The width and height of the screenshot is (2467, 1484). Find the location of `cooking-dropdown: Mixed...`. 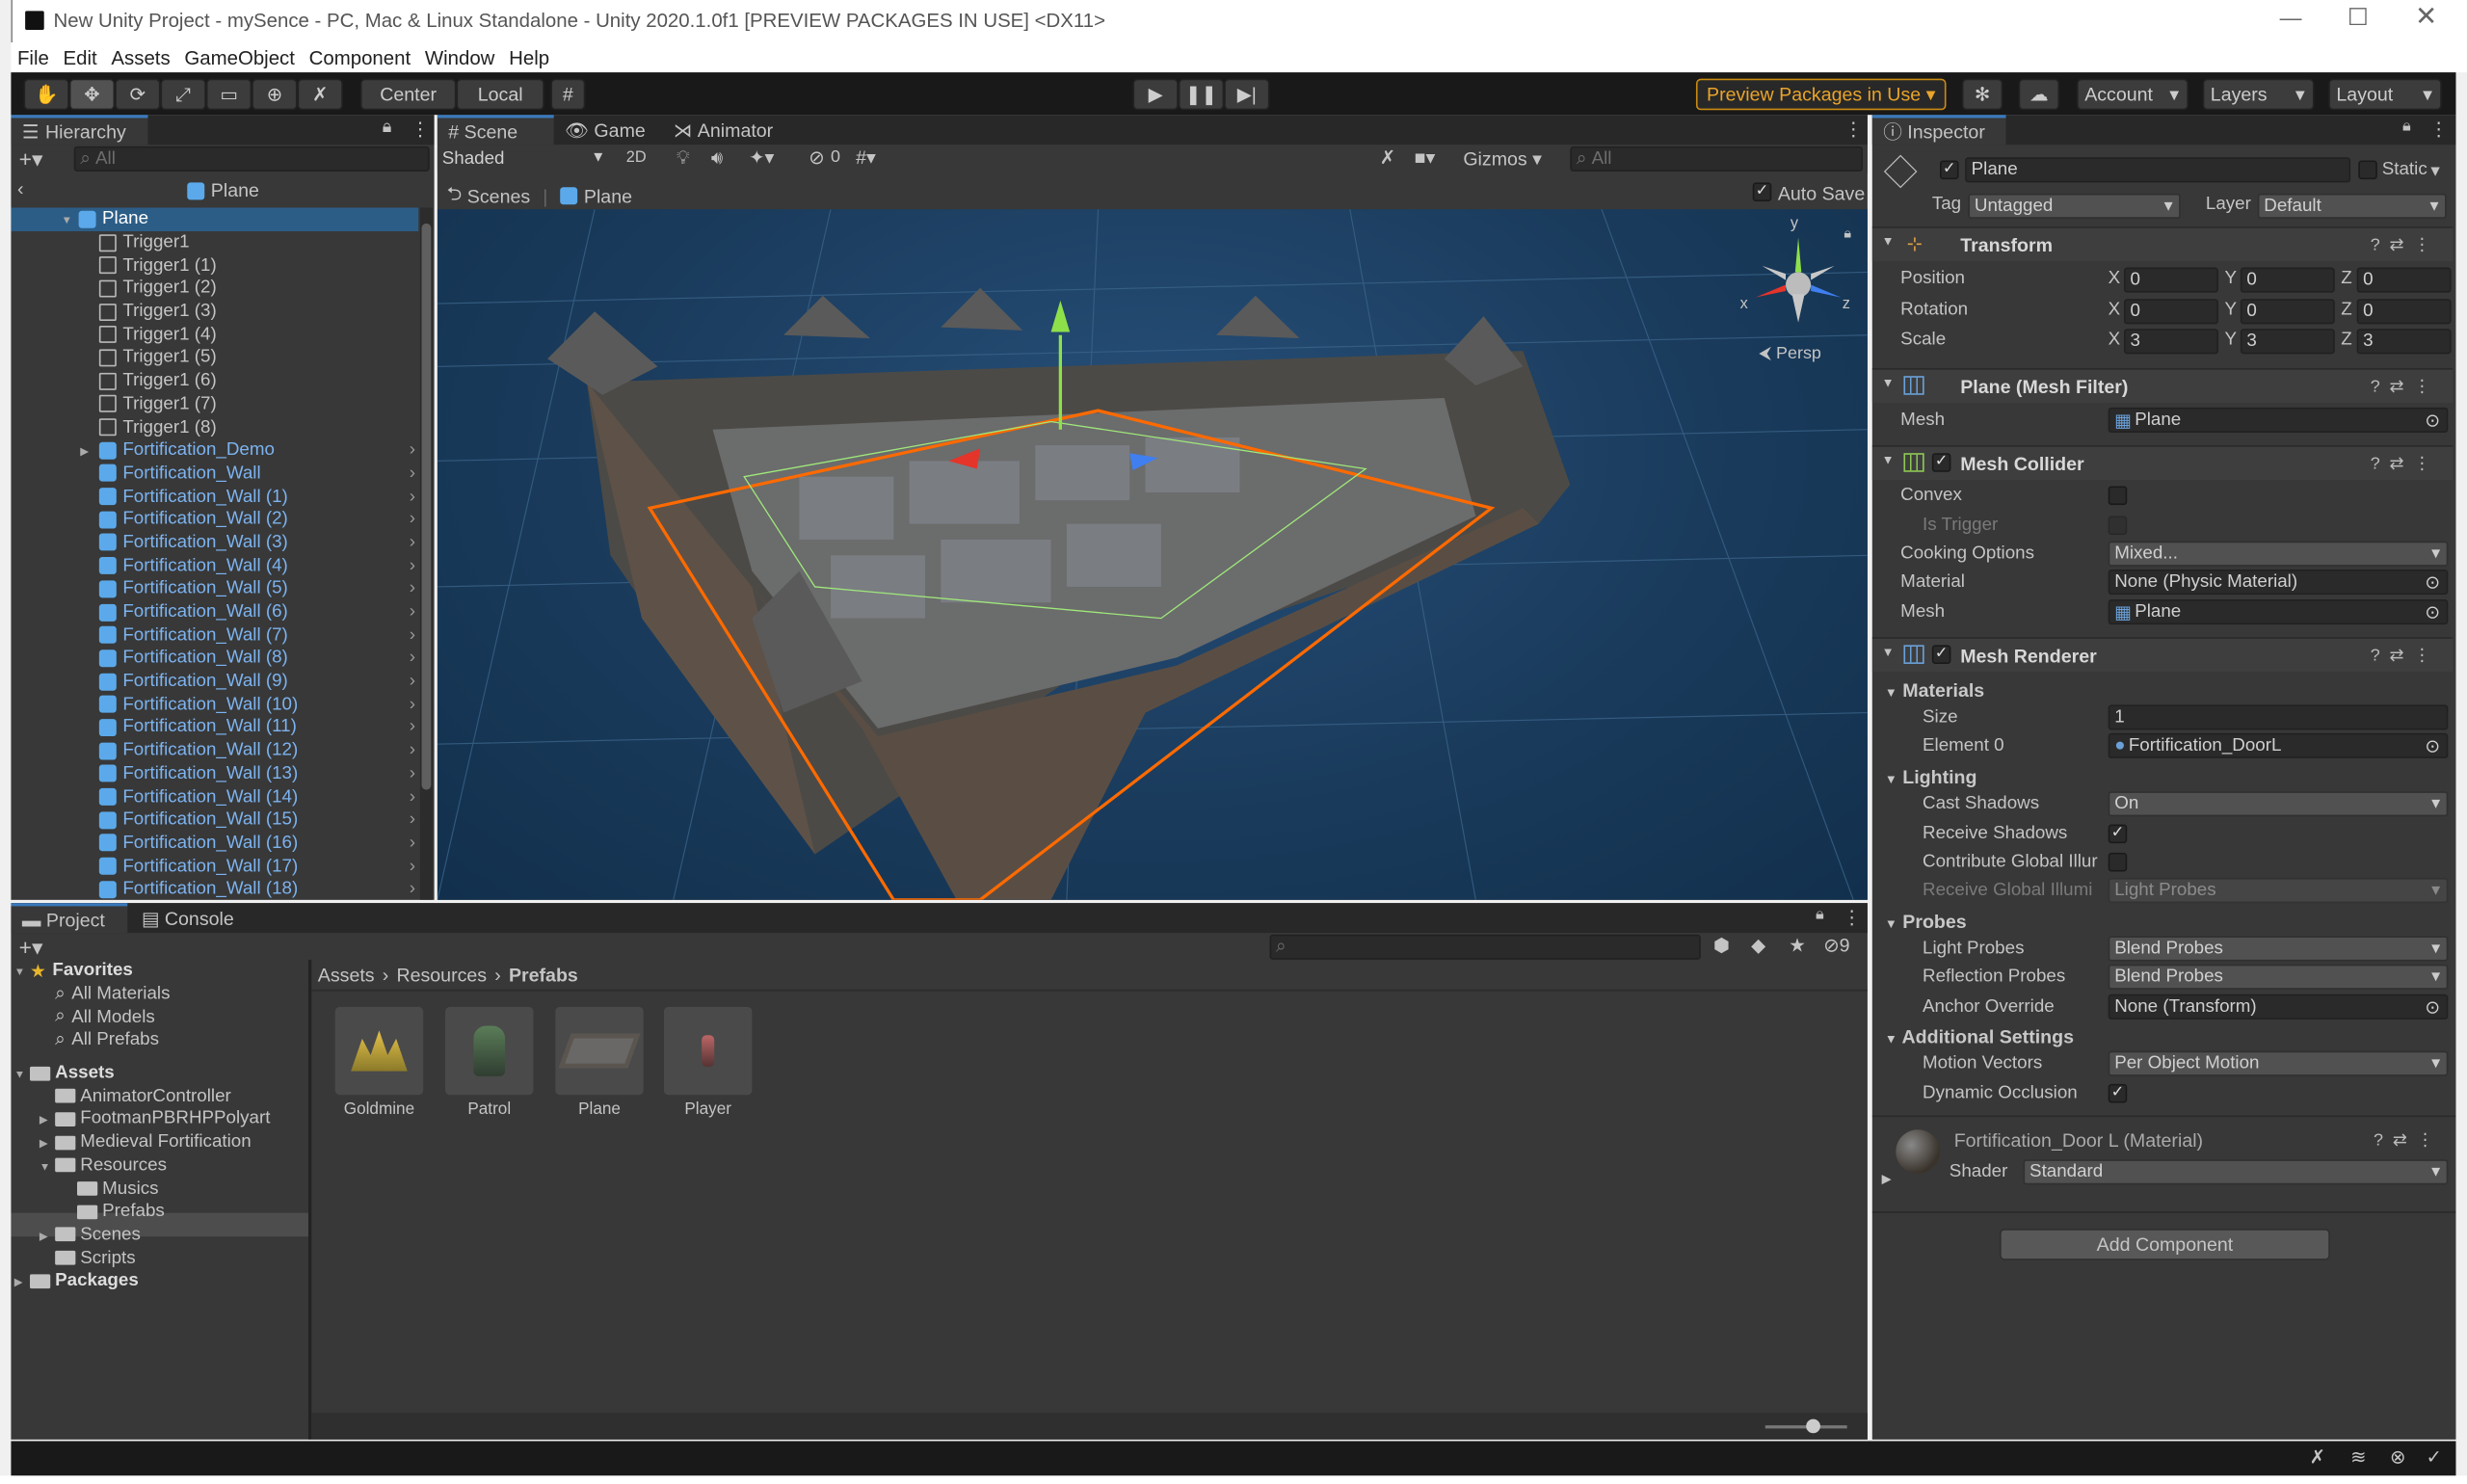

cooking-dropdown: Mixed... is located at coordinates (2278, 554).